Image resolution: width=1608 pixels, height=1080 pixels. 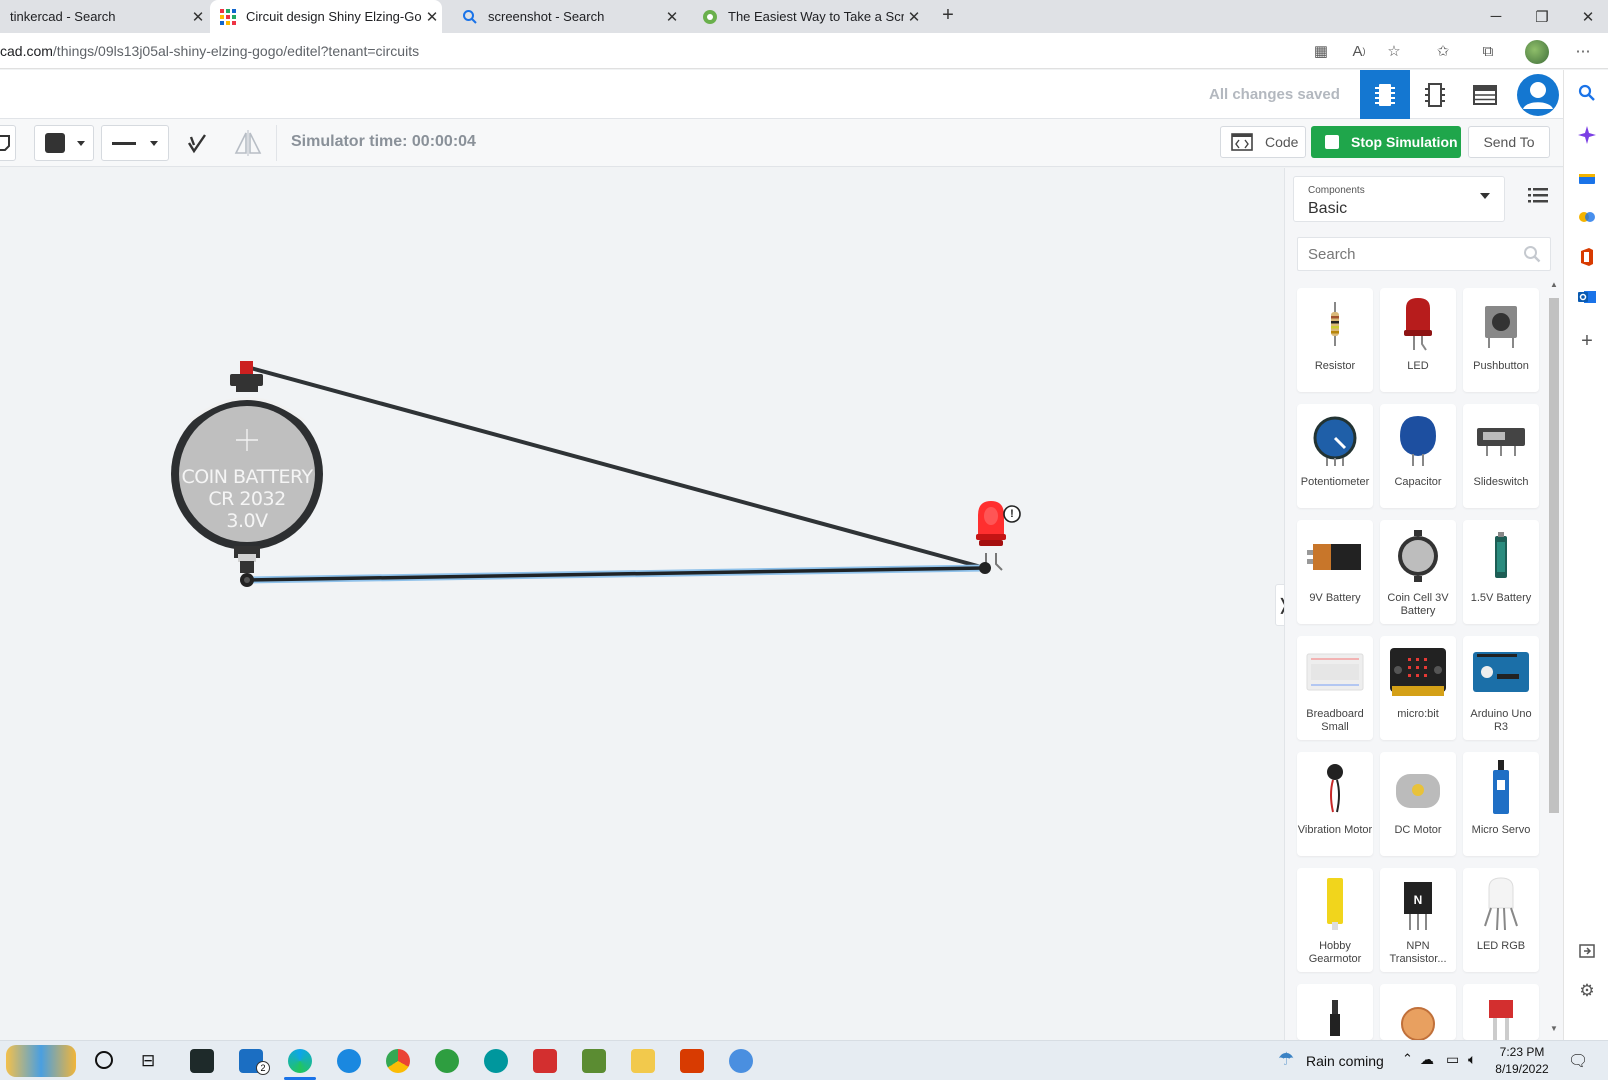 What do you see at coordinates (1587, 257) in the screenshot?
I see `office-icon` at bounding box center [1587, 257].